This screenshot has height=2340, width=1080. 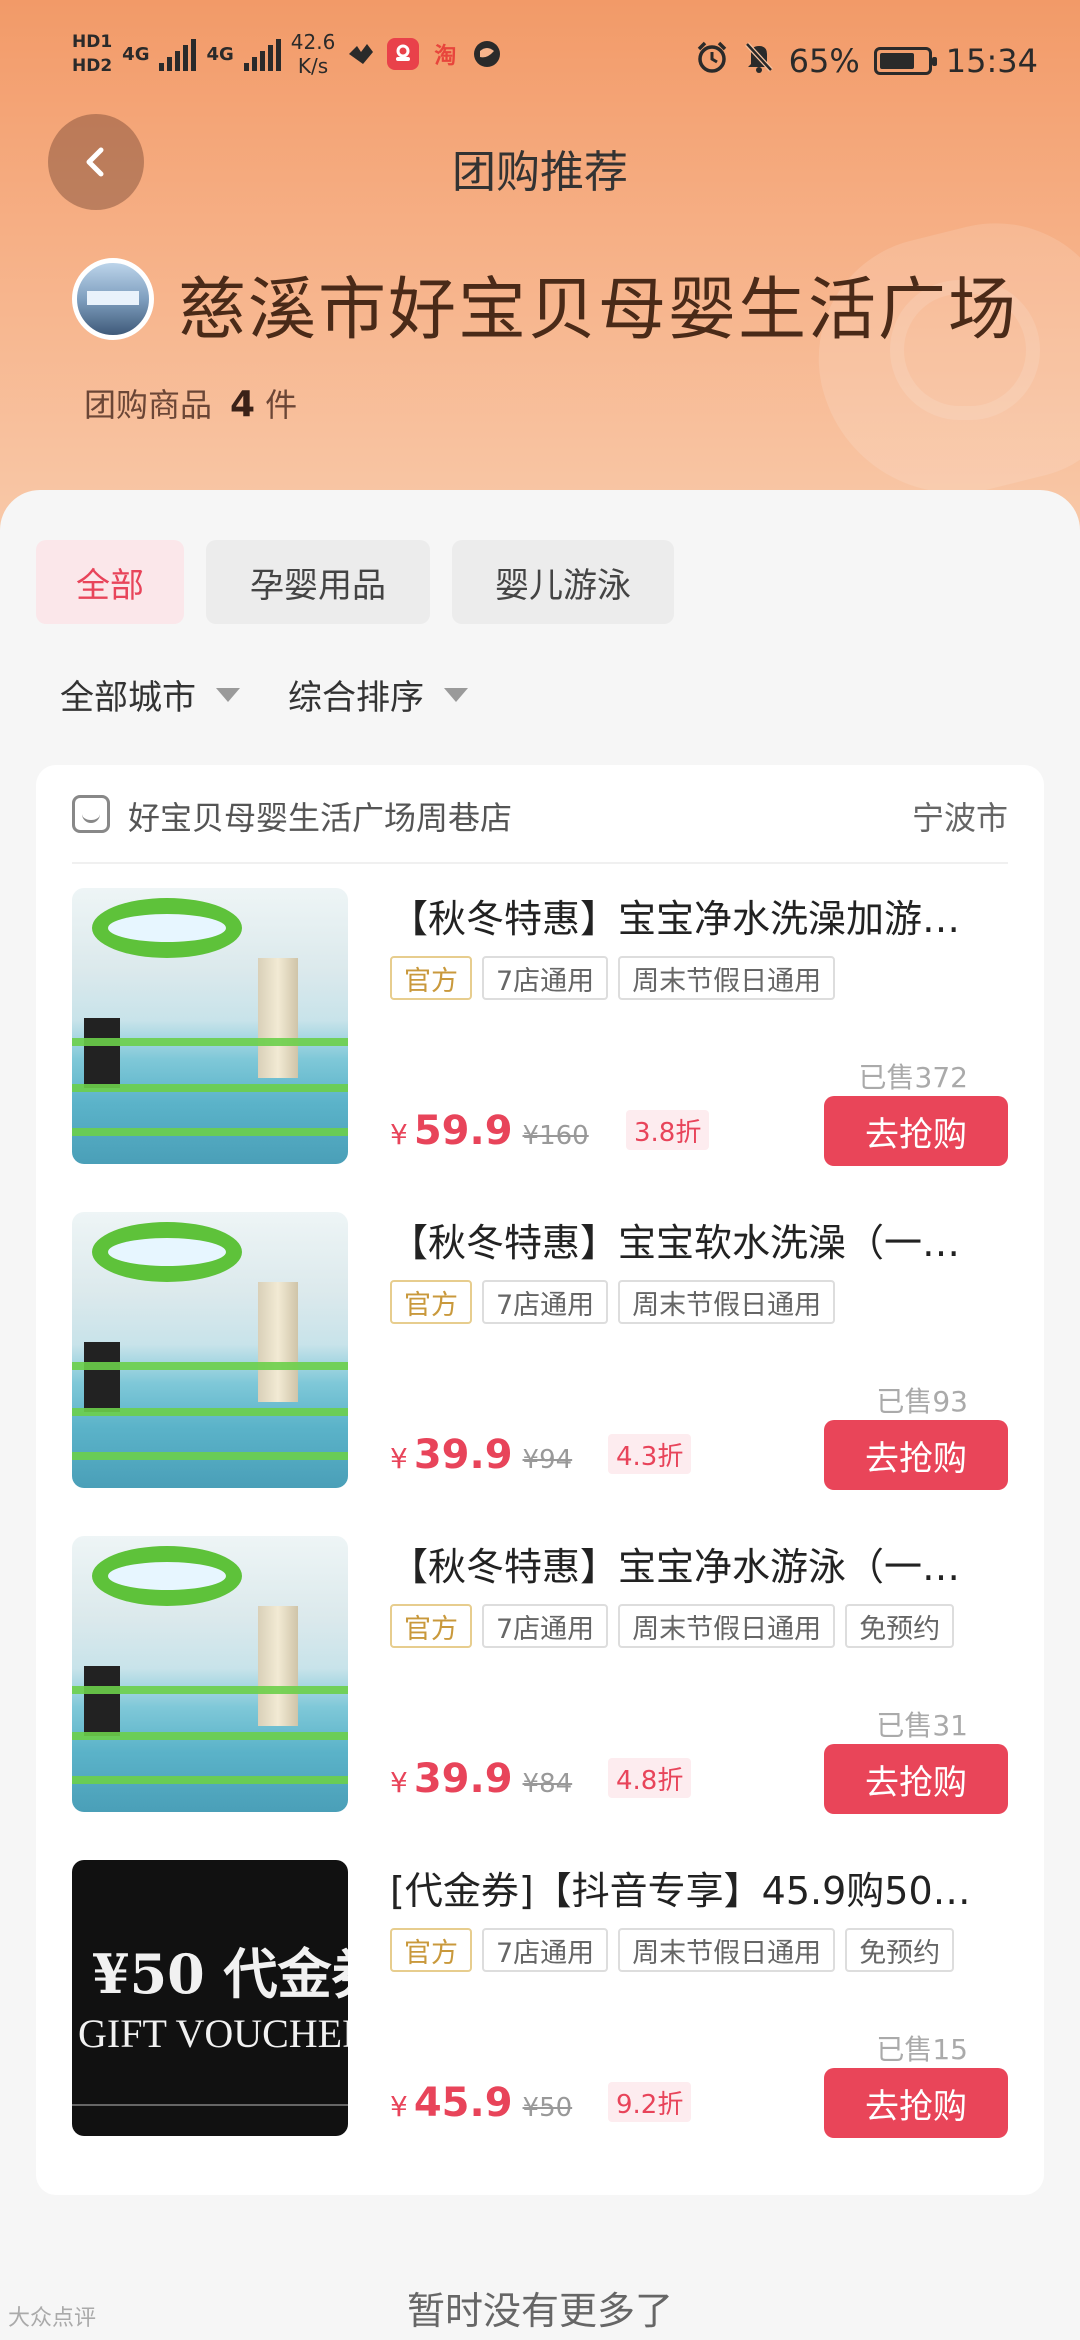 I want to click on original-price: ¥84, so click(x=547, y=1784).